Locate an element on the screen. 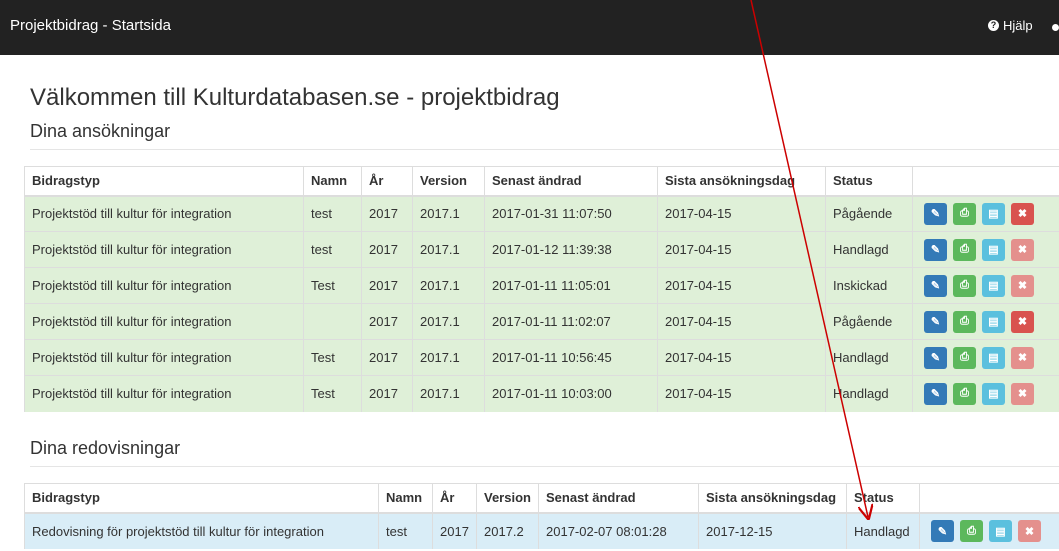 The height and width of the screenshot is (551, 1059). col-status-cell: Pågående is located at coordinates (869, 213).